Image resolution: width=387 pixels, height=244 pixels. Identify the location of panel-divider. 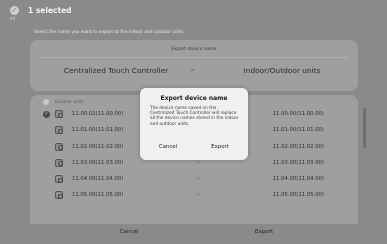
(194, 57).